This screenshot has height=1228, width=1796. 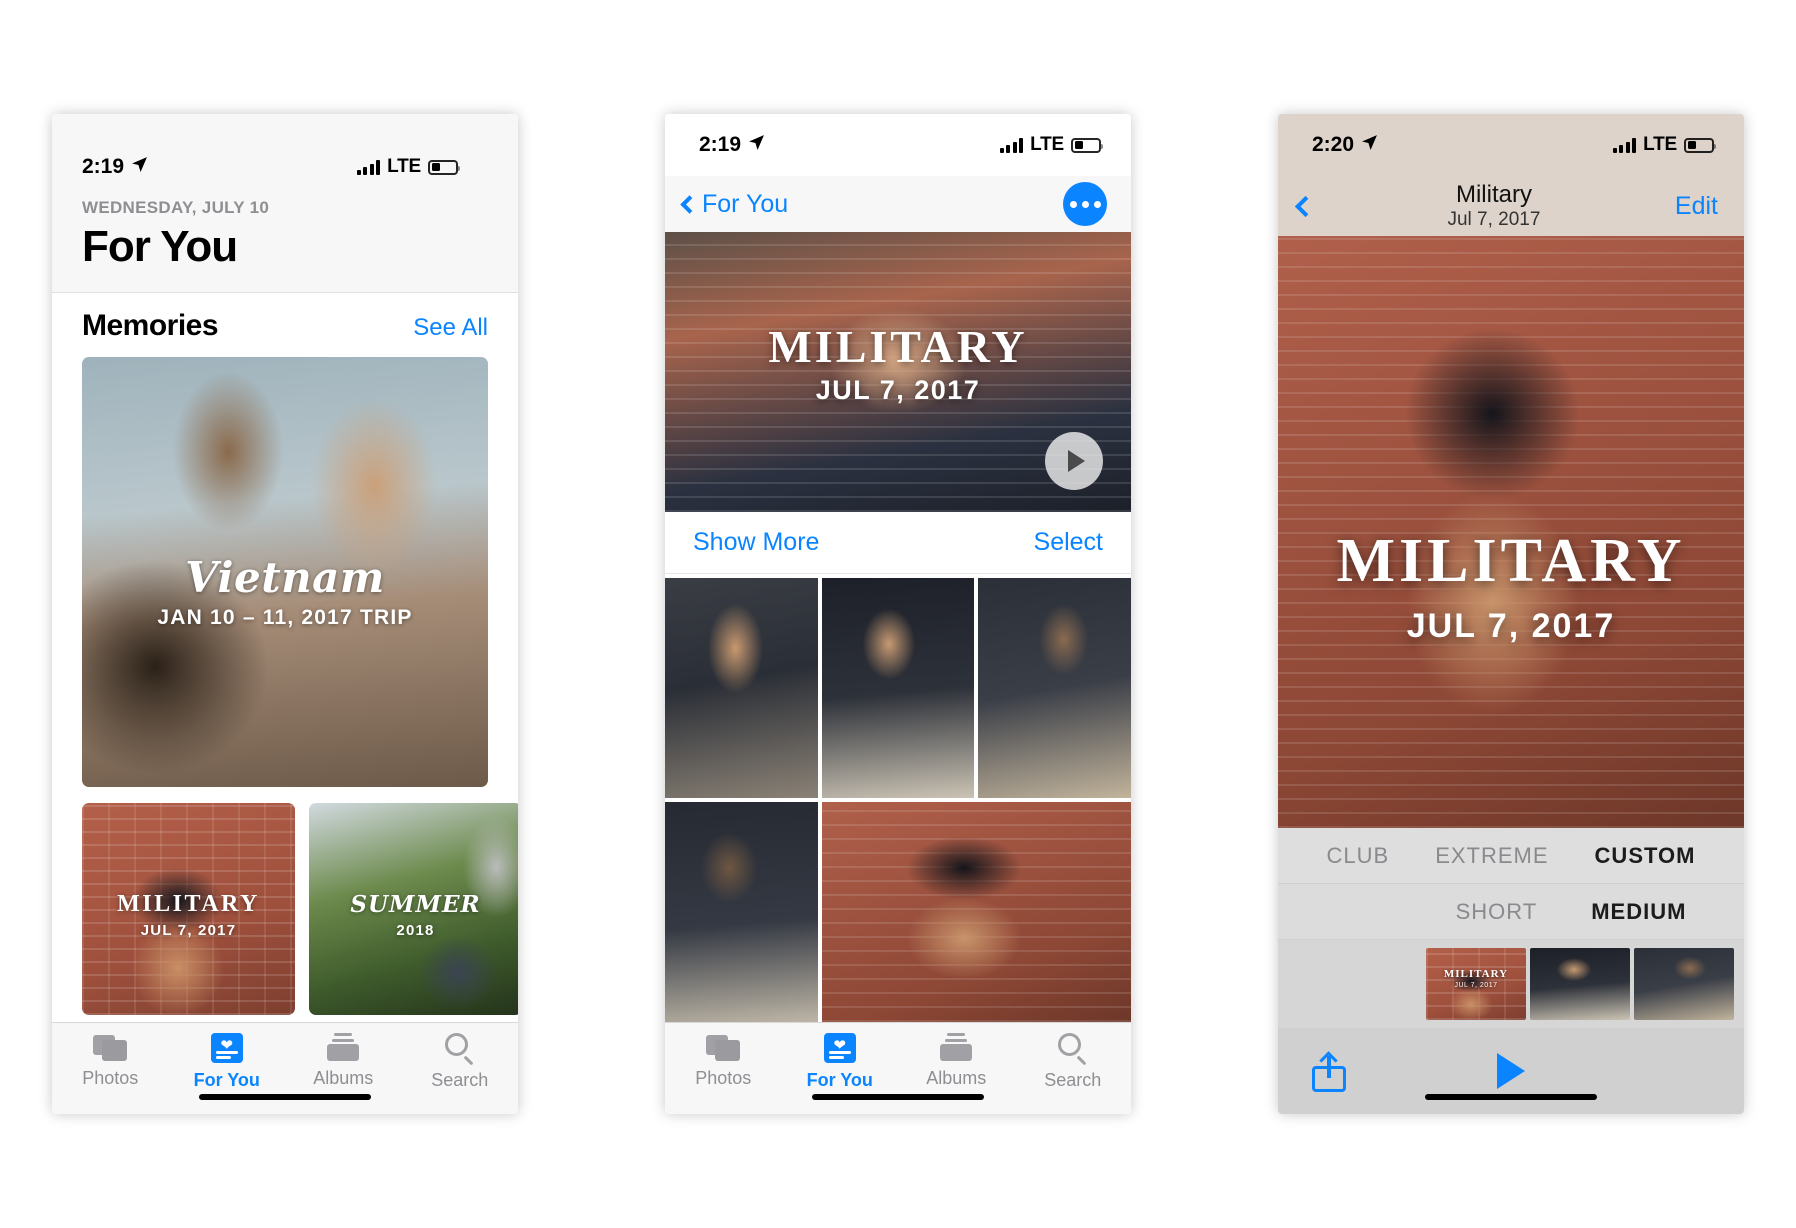 I want to click on memory-hero-label: MILITARY JUL 7, 2017, so click(x=898, y=363).